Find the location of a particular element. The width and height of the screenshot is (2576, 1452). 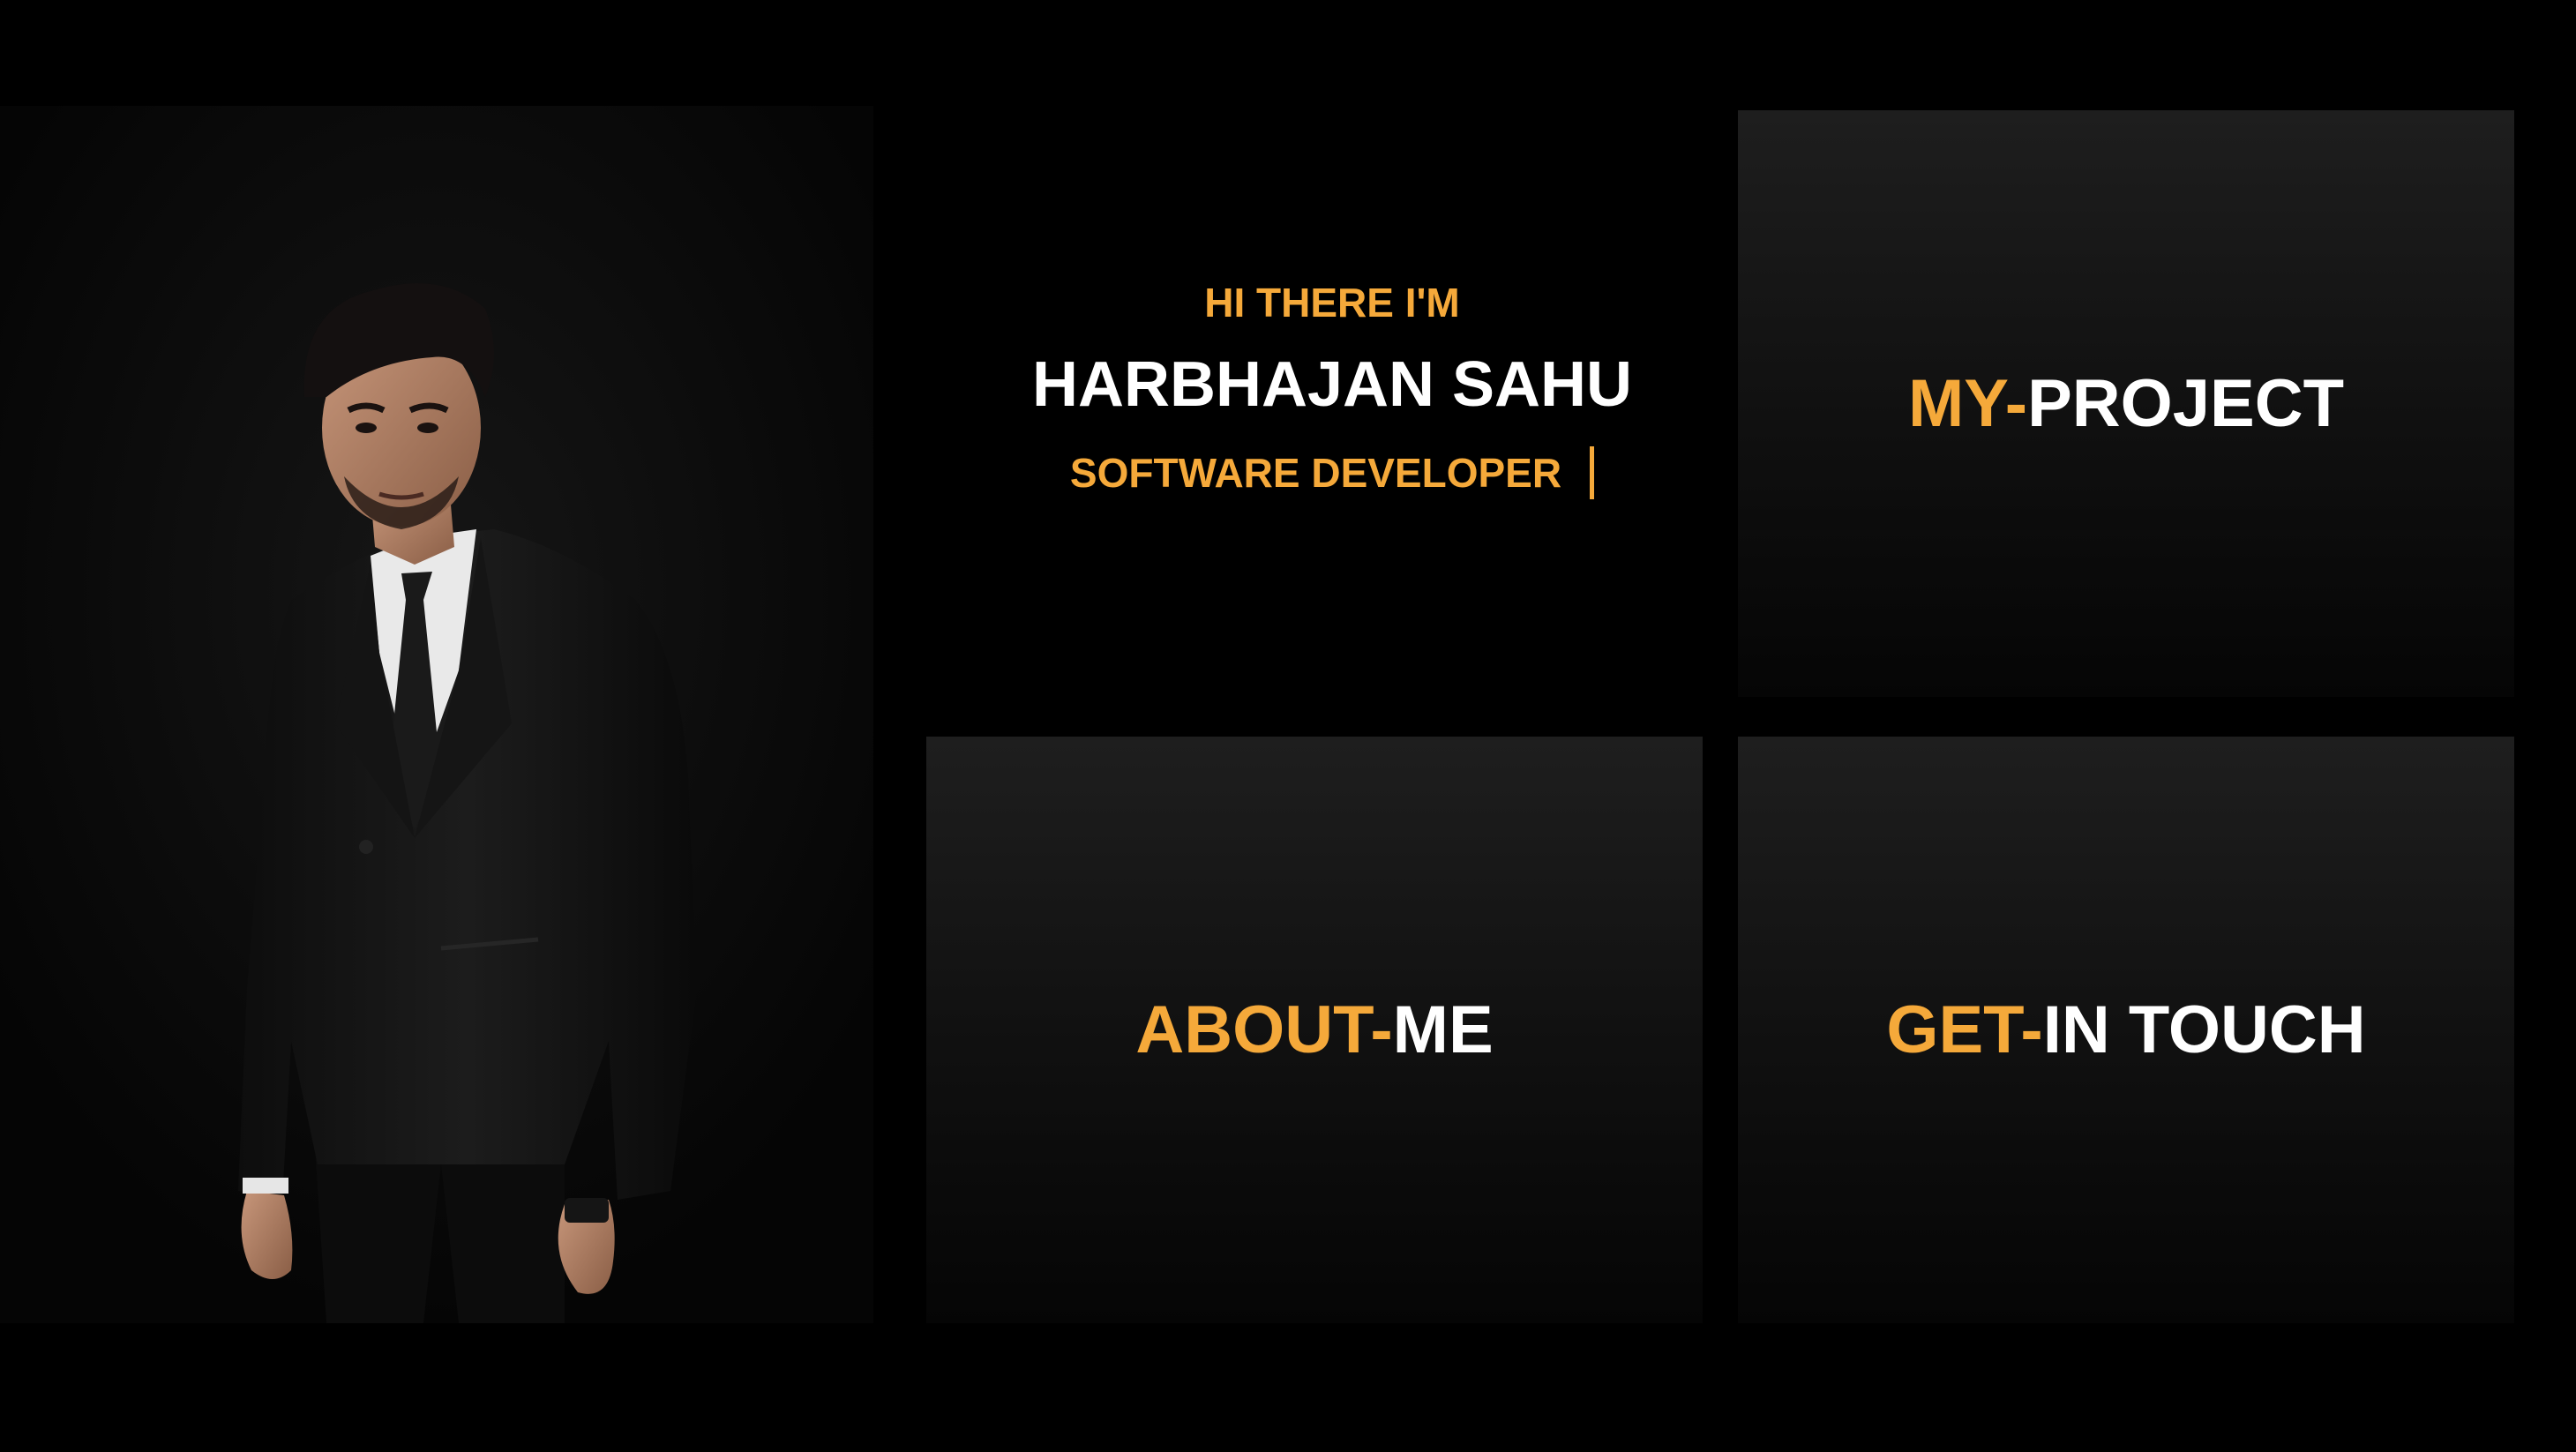

role-text: SOFTWARE DEVELOPER is located at coordinates (1316, 473).